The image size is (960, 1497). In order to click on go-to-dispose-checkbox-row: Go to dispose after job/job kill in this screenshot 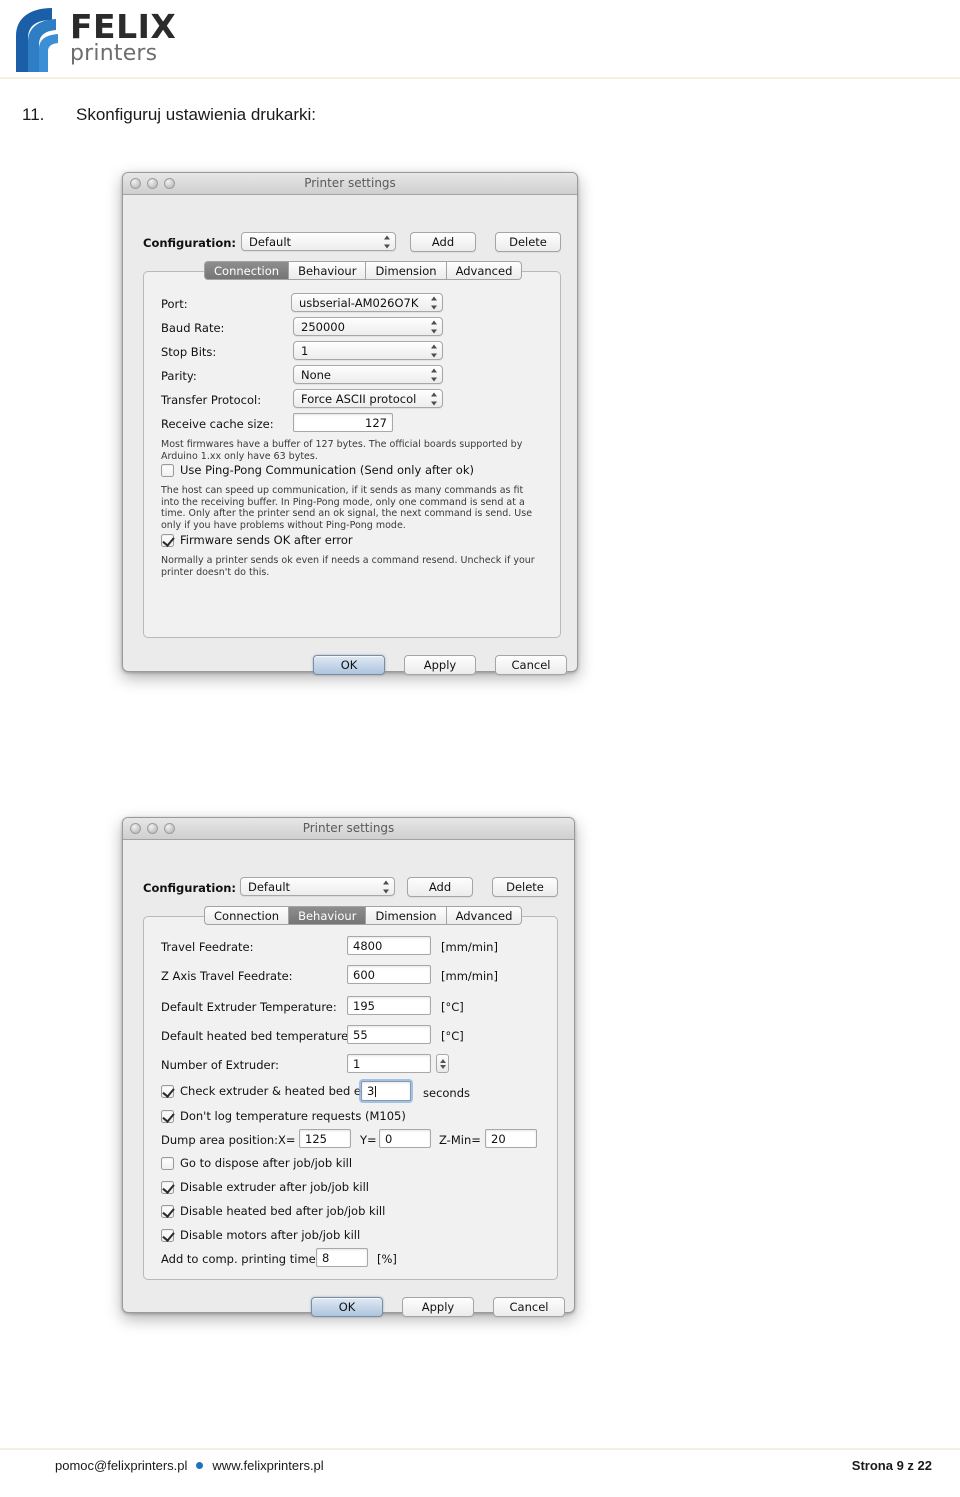, I will do `click(256, 1163)`.